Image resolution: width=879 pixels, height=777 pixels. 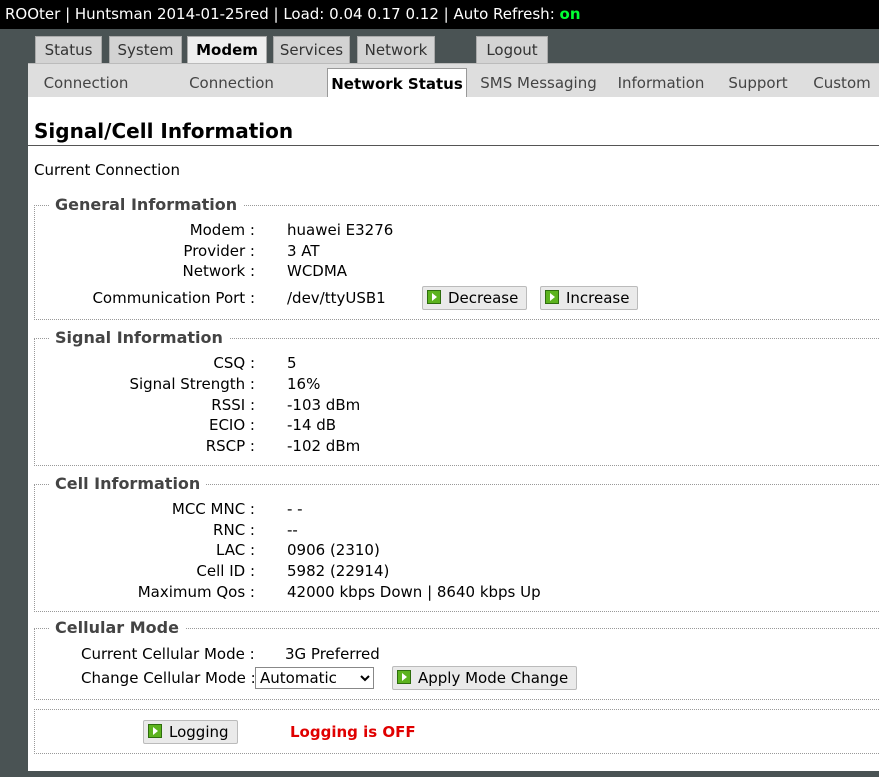 I want to click on cellular-mode-select: Automatic, so click(x=314, y=678).